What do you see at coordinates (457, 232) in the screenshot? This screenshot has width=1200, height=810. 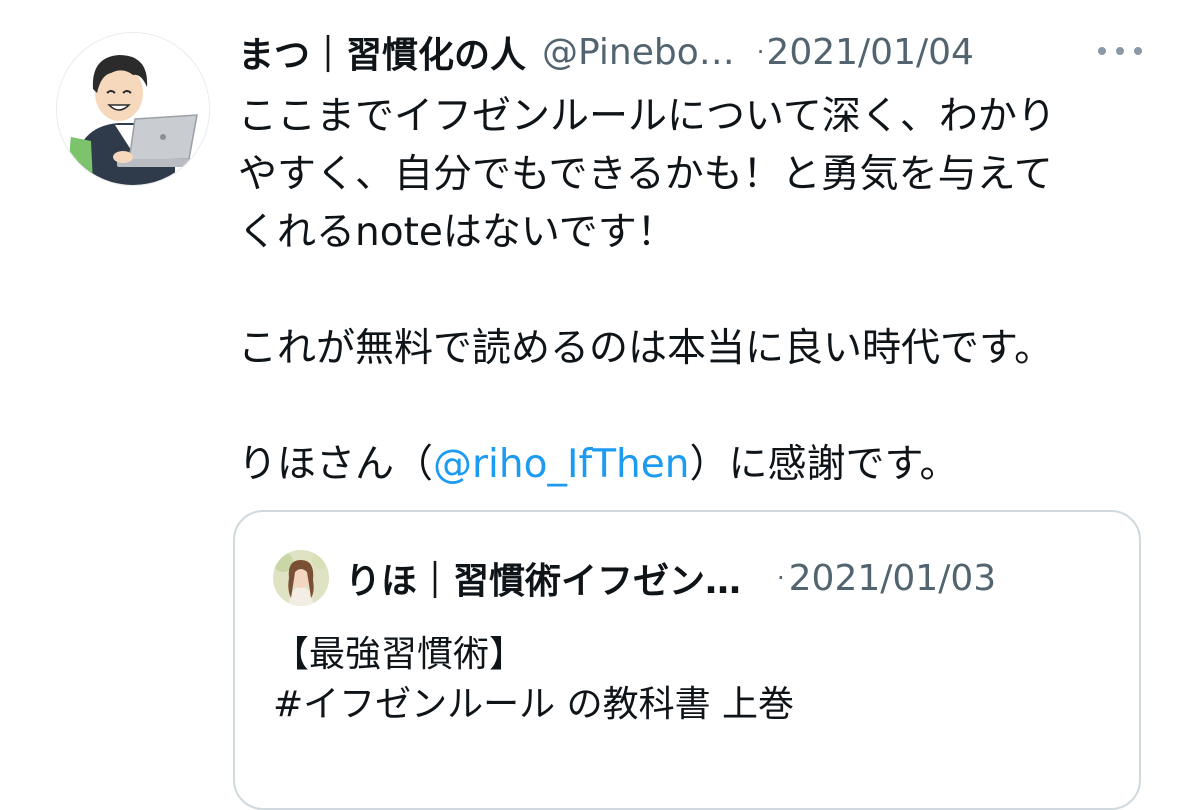 I see `tweet-text-line: くれるnoteはないです！` at bounding box center [457, 232].